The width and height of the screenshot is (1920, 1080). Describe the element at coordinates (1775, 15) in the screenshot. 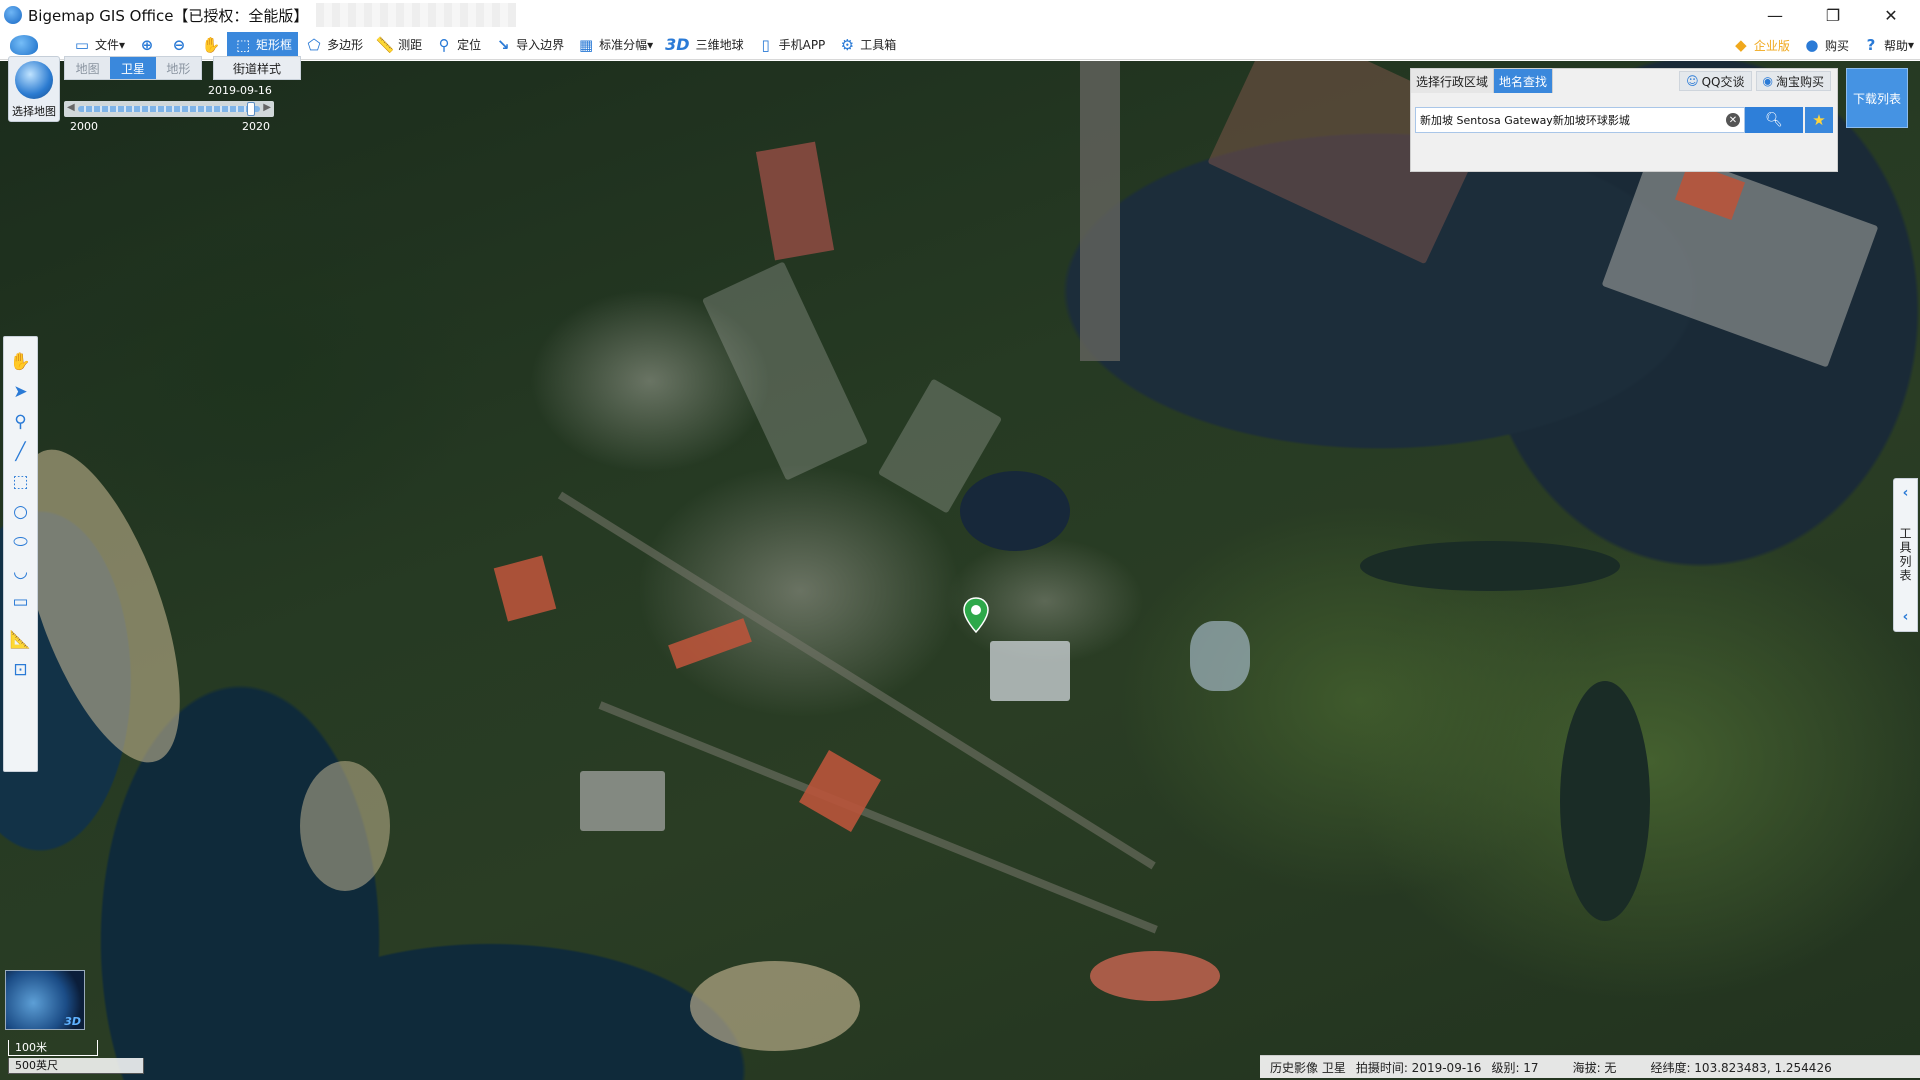

I see `minimize-button: —` at that location.